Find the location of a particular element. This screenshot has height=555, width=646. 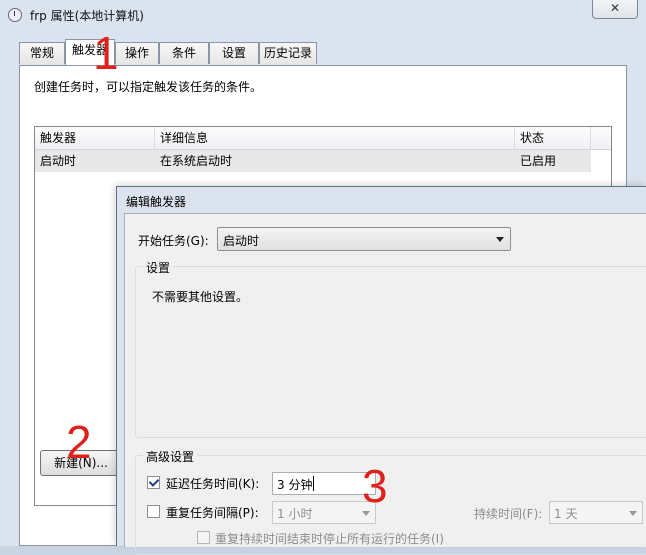

row-trigger: 启动时 is located at coordinates (58, 161).